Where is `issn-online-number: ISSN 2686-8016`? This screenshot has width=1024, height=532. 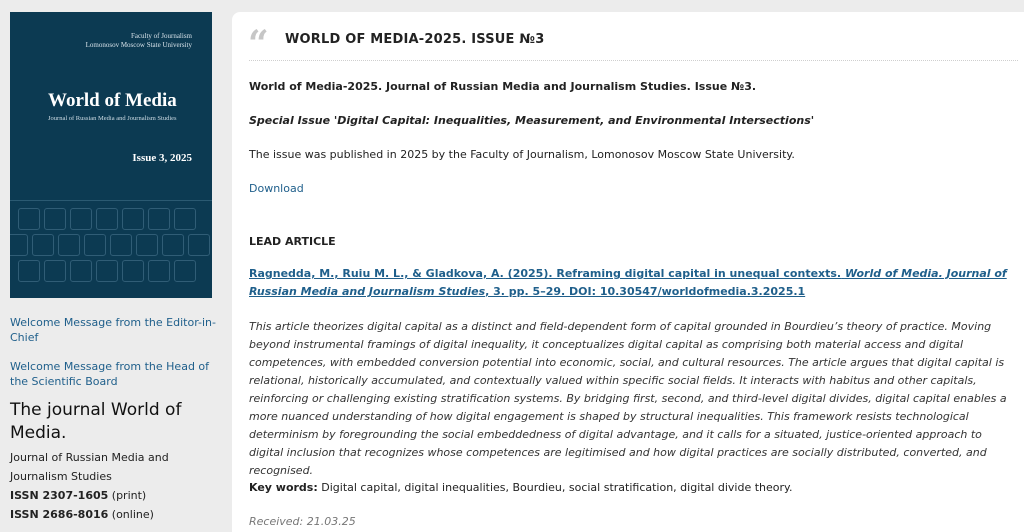 issn-online-number: ISSN 2686-8016 is located at coordinates (59, 514).